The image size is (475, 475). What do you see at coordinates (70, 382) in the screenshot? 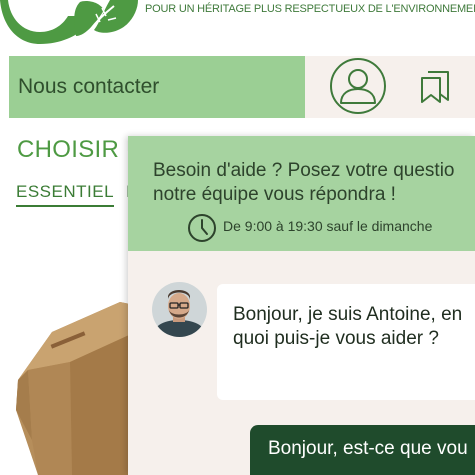
I see `product-box-image` at bounding box center [70, 382].